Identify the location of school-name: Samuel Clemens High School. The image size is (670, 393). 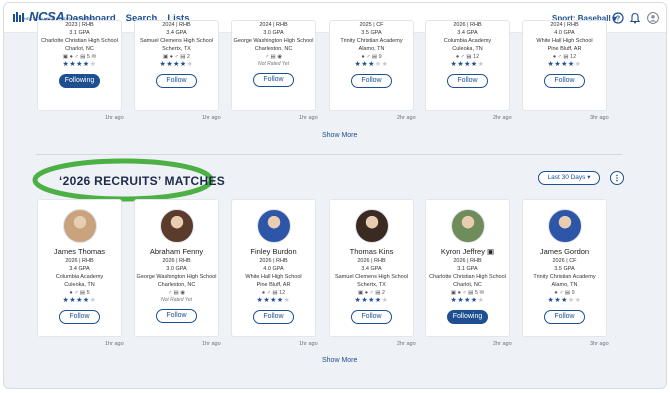
(176, 41).